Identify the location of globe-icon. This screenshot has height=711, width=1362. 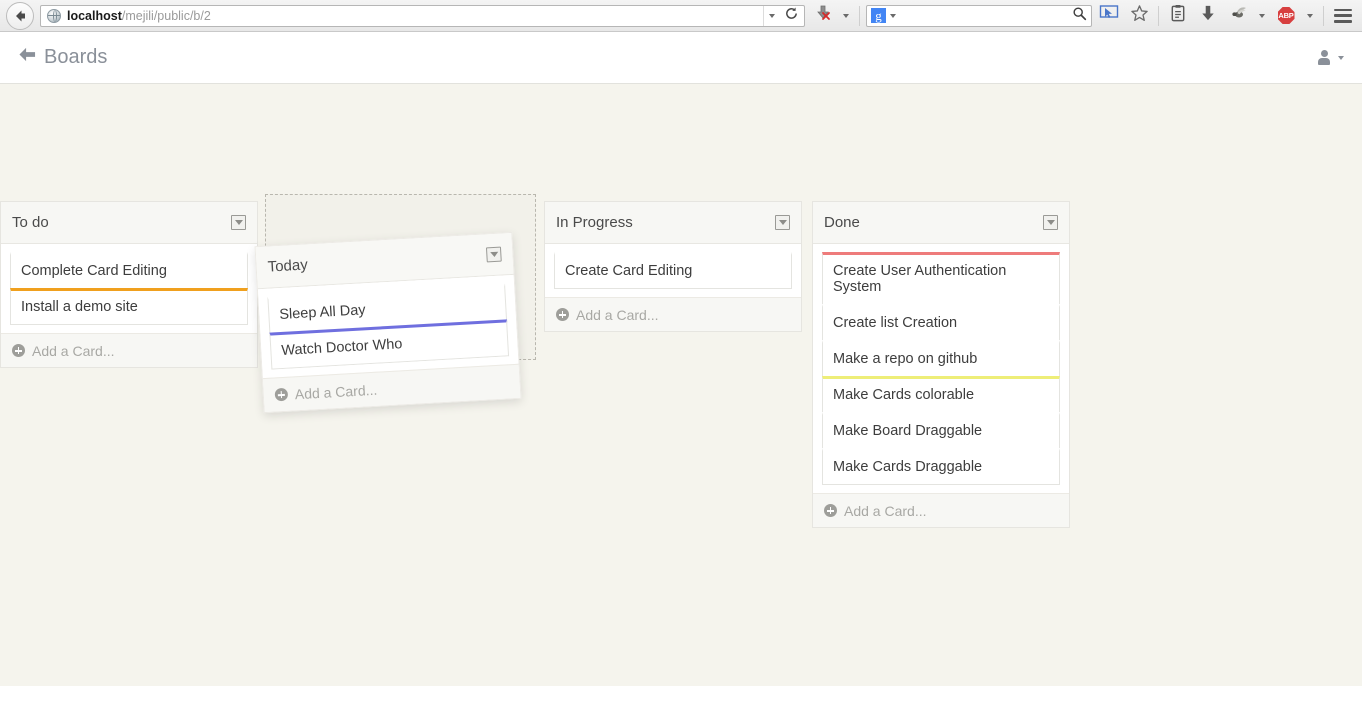
(54, 15).